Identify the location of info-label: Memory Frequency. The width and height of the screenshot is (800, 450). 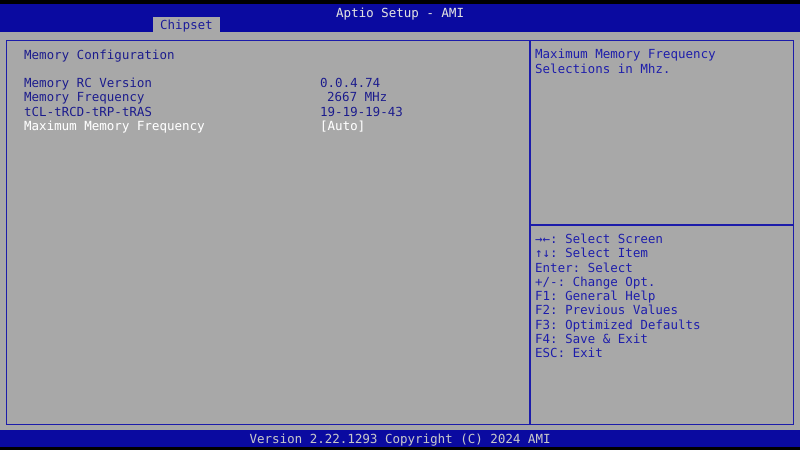
(85, 97).